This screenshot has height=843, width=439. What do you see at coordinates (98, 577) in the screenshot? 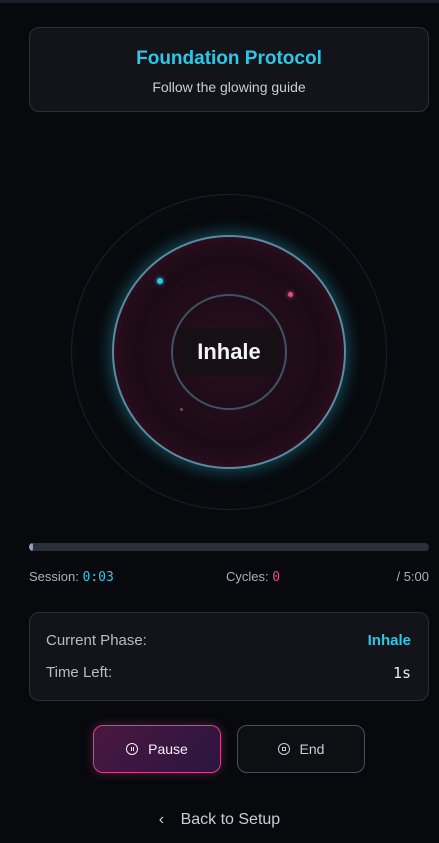
I see `session-time: 0:03` at bounding box center [98, 577].